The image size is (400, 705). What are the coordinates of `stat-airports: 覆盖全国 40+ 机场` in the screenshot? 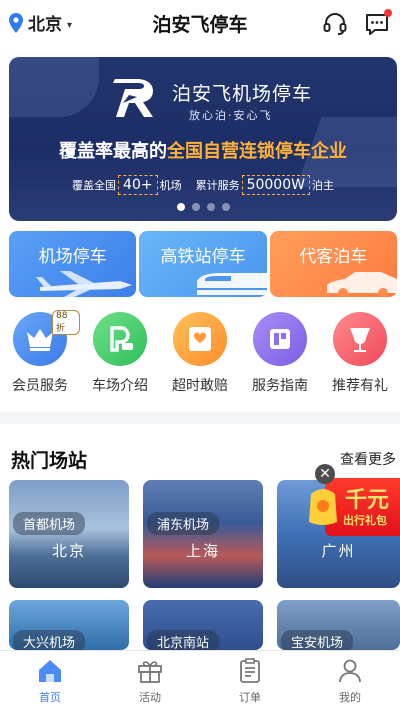 It's located at (127, 185).